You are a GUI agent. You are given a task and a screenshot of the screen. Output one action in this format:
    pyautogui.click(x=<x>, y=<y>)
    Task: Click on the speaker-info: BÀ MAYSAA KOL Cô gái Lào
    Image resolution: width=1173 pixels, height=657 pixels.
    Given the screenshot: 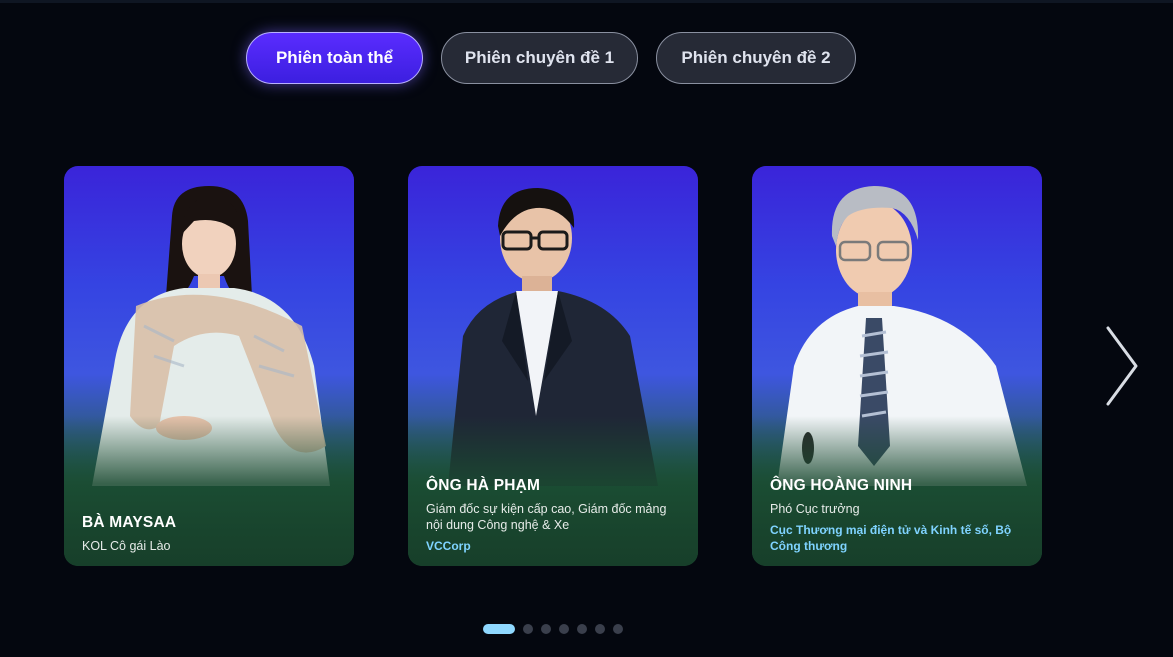 What is the action you would take?
    pyautogui.click(x=209, y=534)
    